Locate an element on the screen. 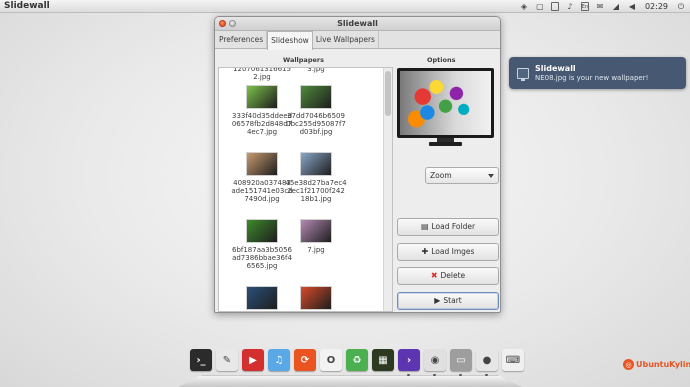 This screenshot has width=690, height=387. wallpaper-filename: 3.jpg is located at coordinates (316, 70).